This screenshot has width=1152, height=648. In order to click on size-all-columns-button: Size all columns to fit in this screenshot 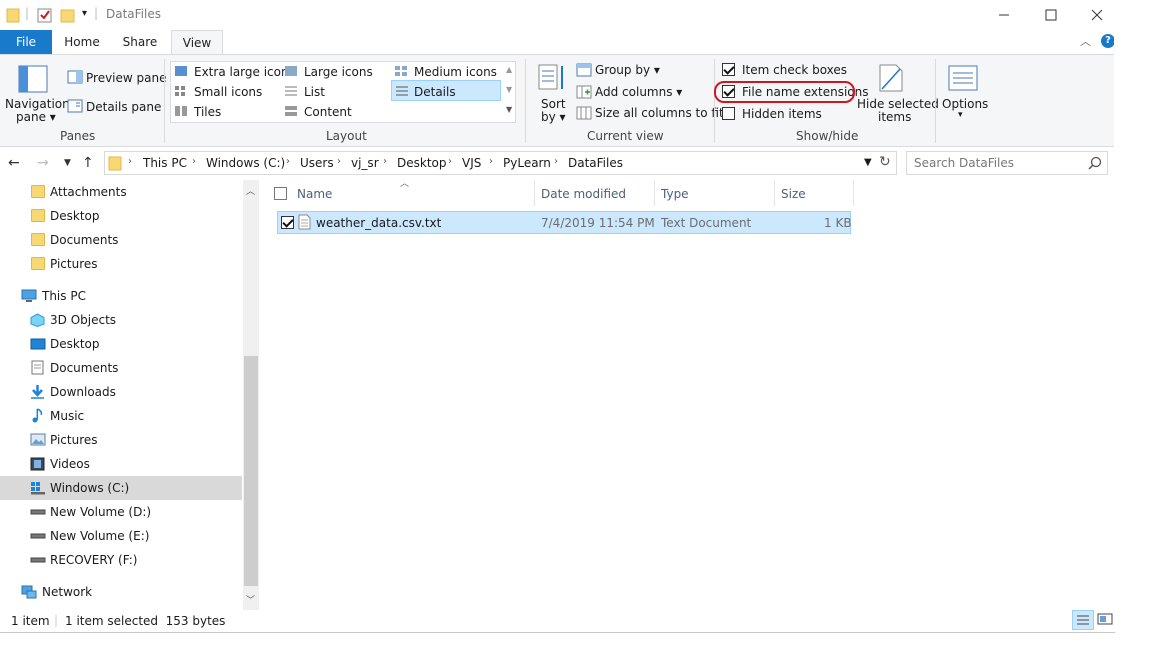, I will do `click(659, 113)`.